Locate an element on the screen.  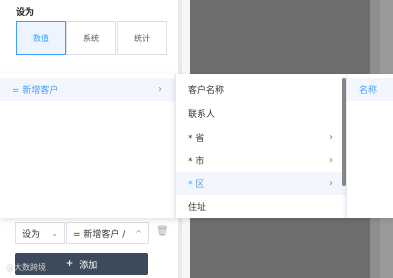
trash-icon: 🗑 is located at coordinates (162, 231).